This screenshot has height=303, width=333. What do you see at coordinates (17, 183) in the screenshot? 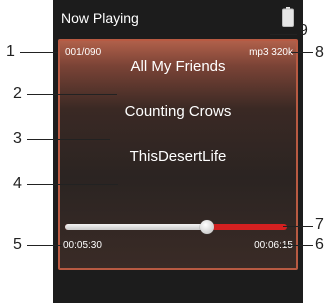
I see `callout-4: 4` at bounding box center [17, 183].